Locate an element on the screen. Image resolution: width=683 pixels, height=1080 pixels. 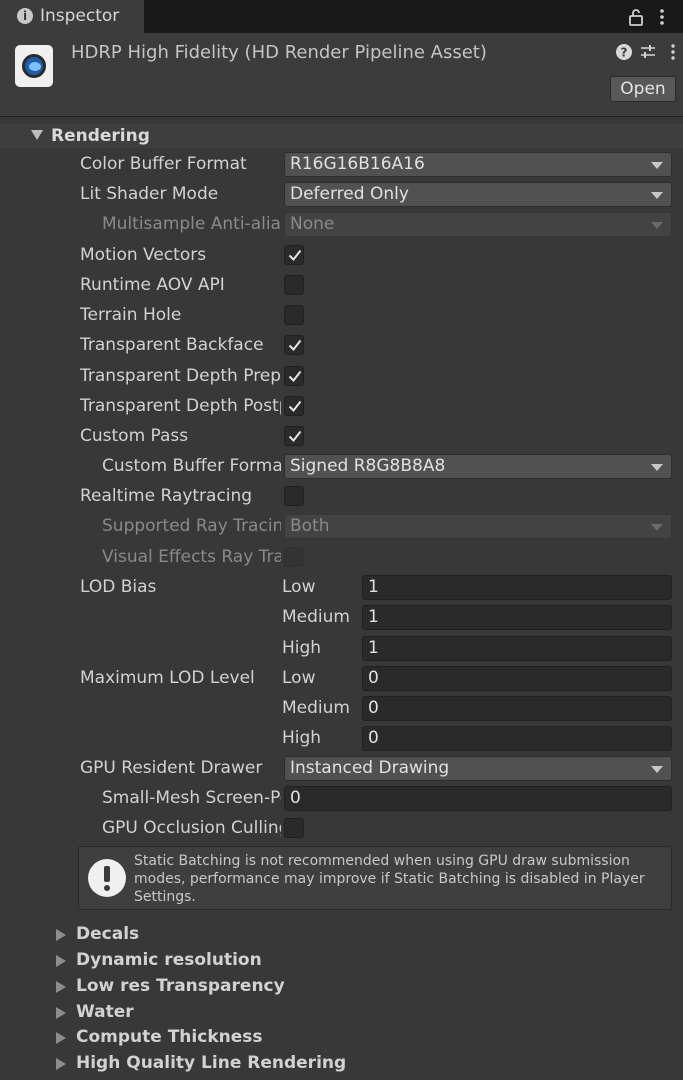
gpu-occlusion-culling-label: GPU Occlusion Culling is located at coordinates (191, 828).